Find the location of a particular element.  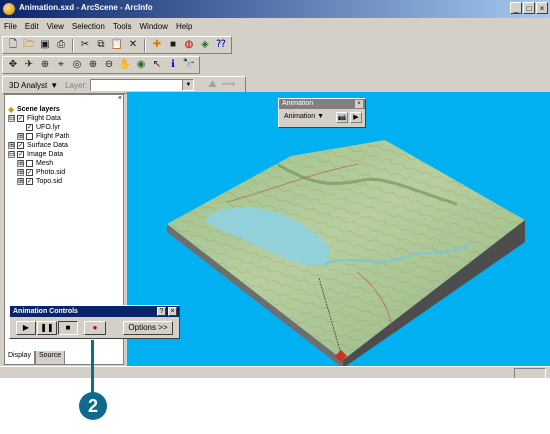

layer-label: Photo.sid is located at coordinates (51, 172).